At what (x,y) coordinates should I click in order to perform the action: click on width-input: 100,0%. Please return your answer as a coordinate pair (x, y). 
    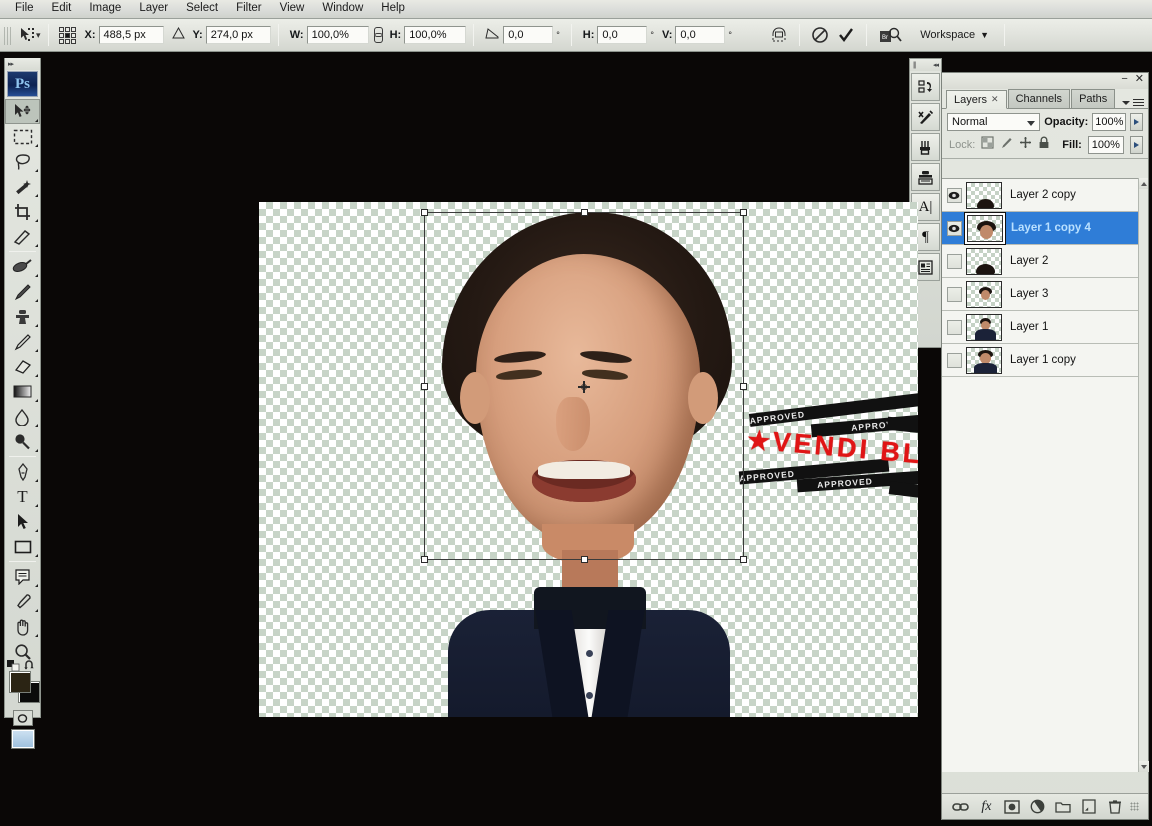
    Looking at the image, I should click on (337, 35).